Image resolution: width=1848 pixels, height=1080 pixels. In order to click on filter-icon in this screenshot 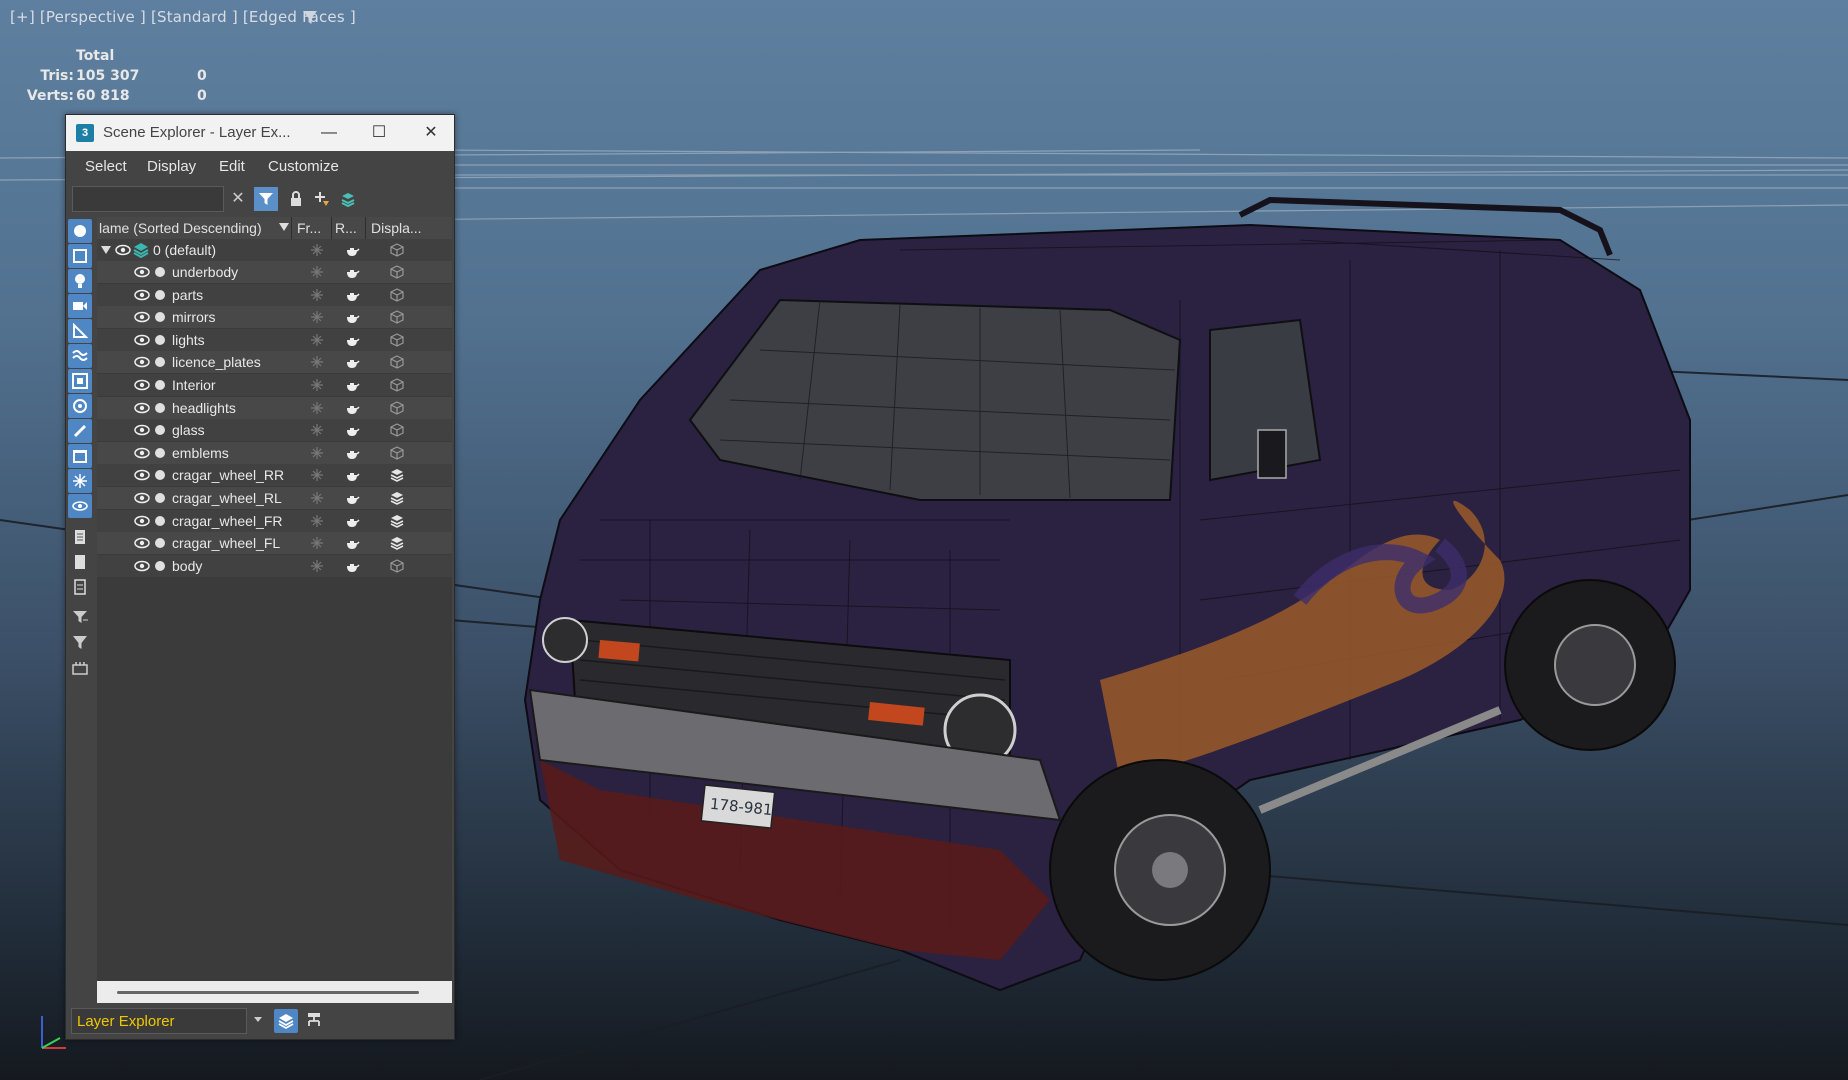, I will do `click(80, 643)`.